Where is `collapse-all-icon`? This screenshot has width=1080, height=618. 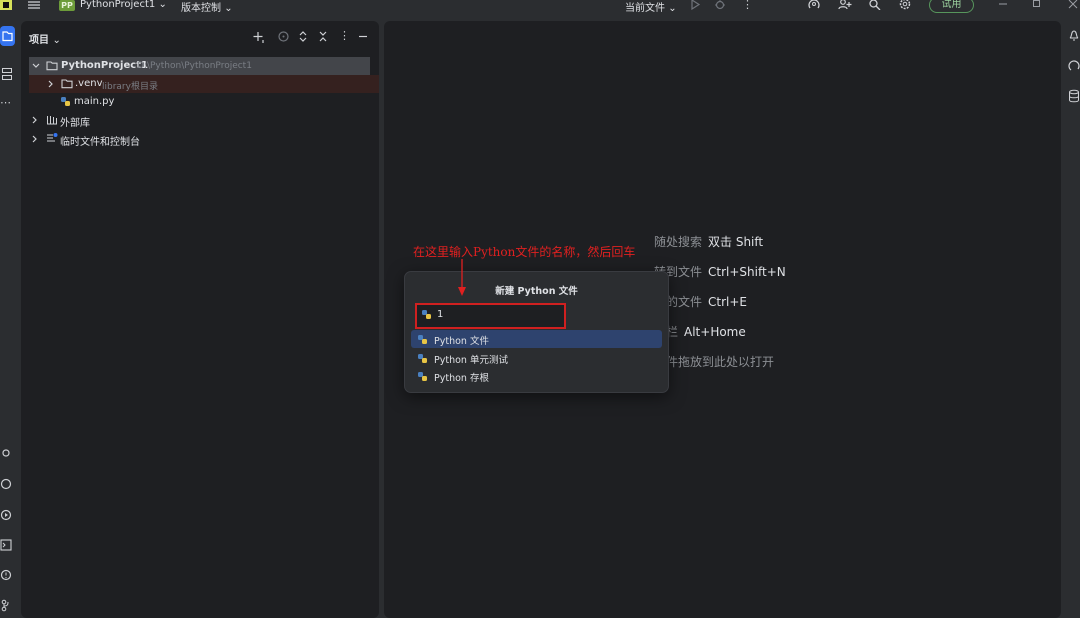
collapse-all-icon is located at coordinates (323, 36).